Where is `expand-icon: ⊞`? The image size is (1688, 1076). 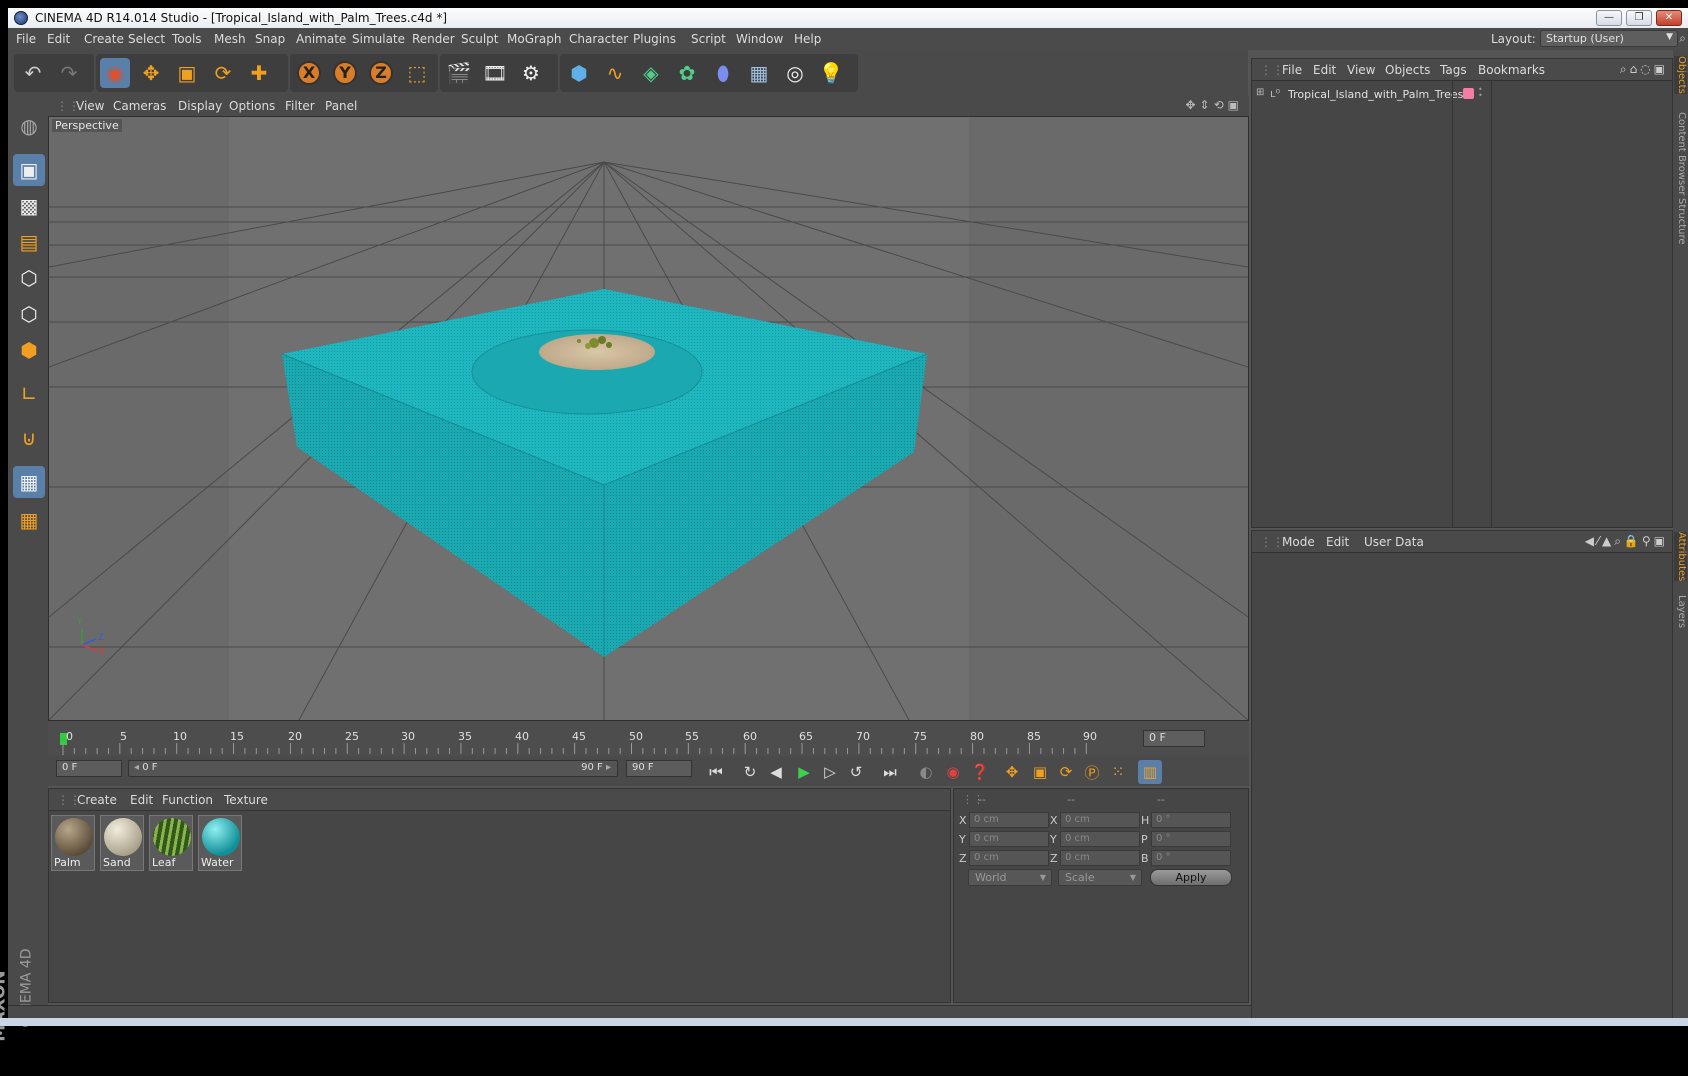
expand-icon: ⊞ is located at coordinates (1260, 92).